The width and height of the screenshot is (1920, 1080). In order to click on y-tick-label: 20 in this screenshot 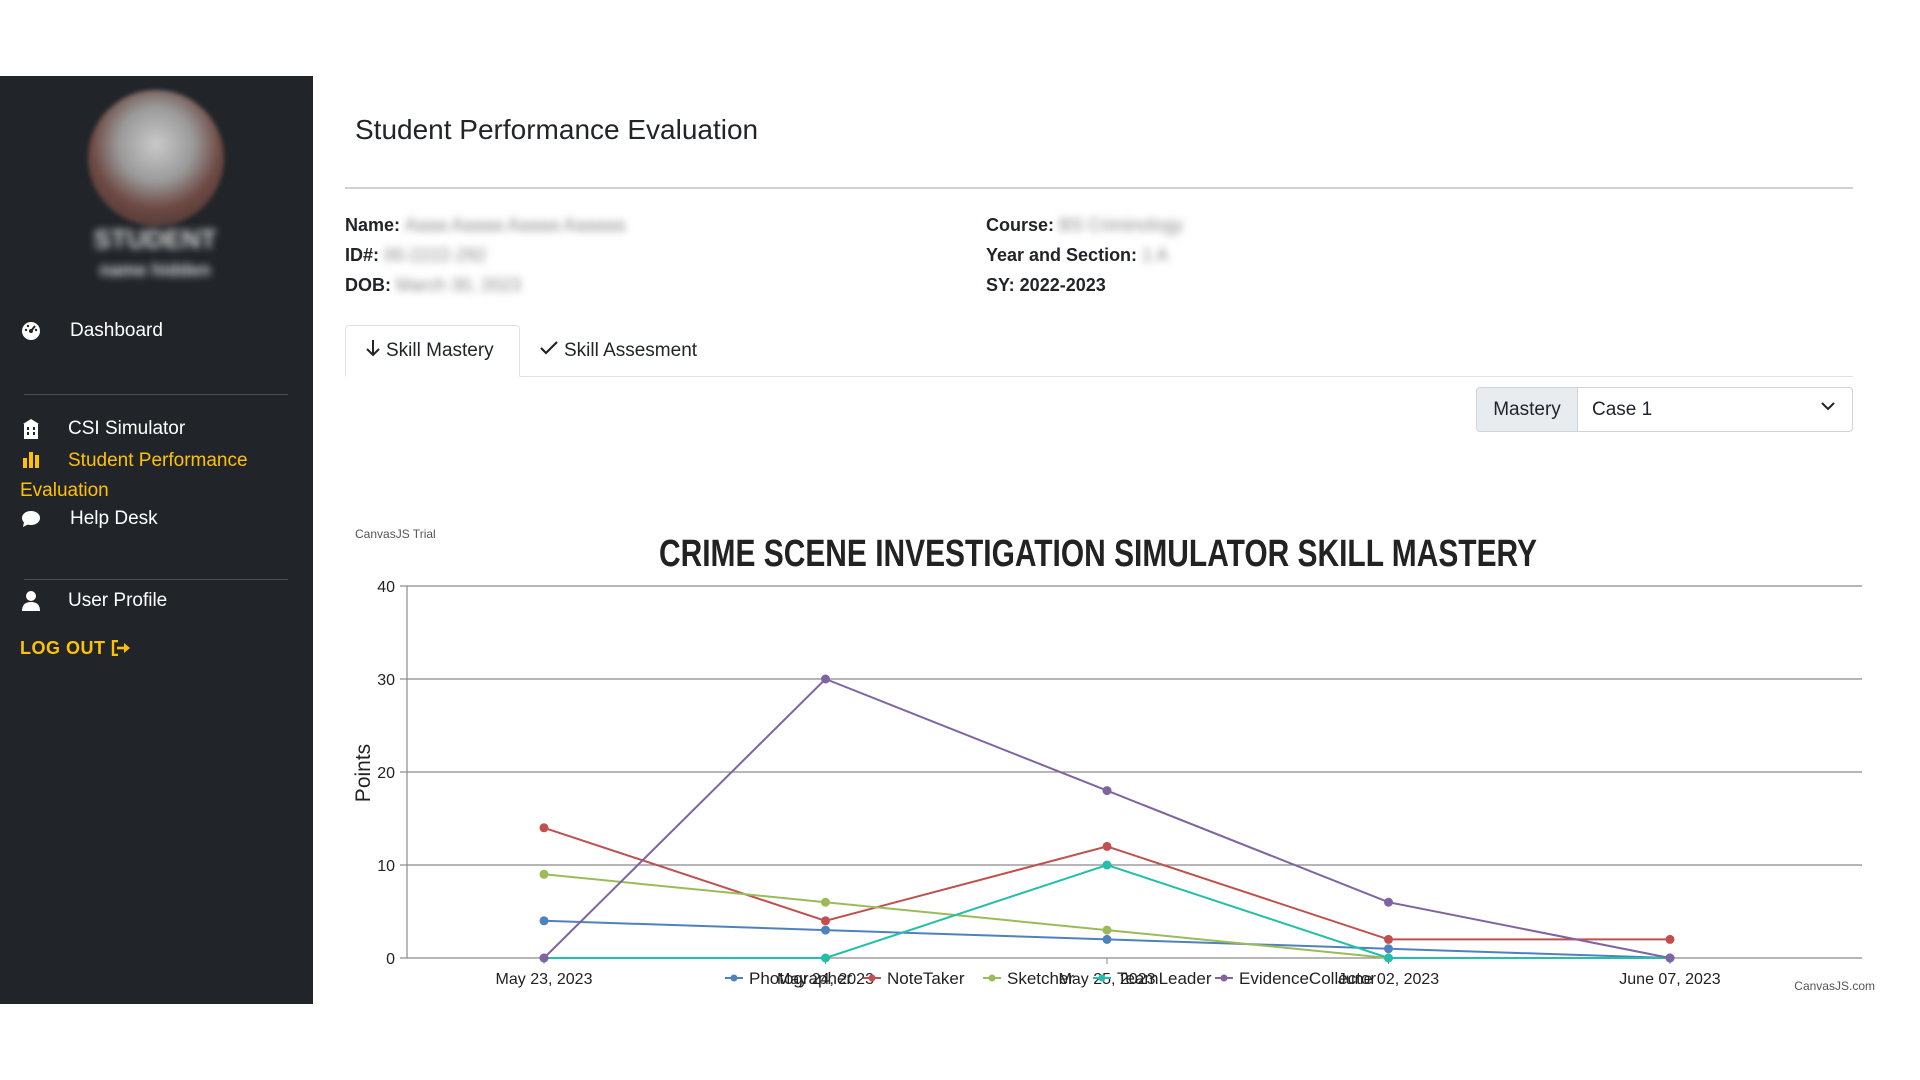, I will do `click(386, 773)`.